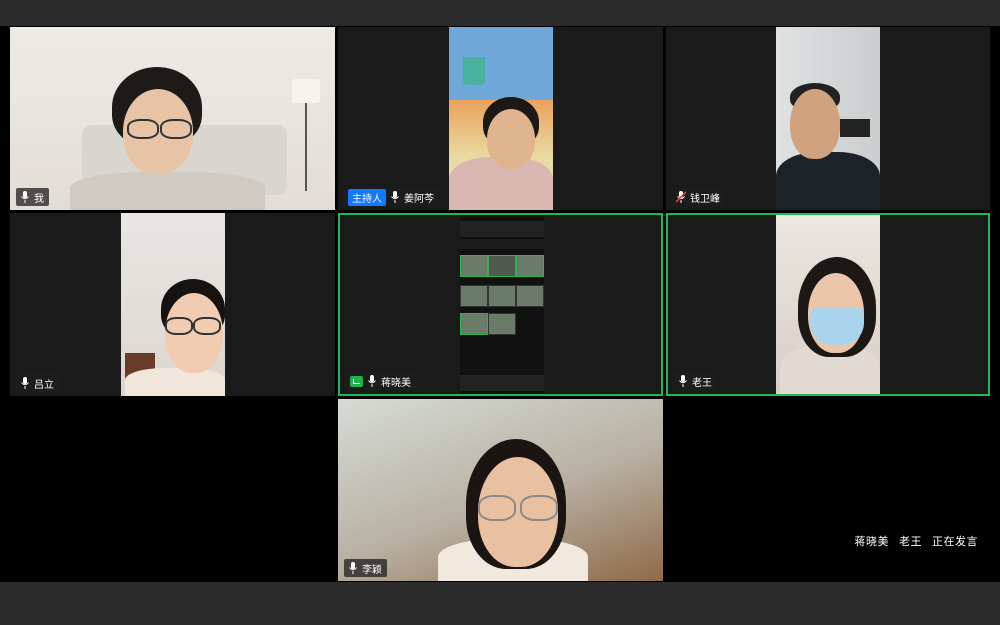 The image size is (1000, 625). What do you see at coordinates (32, 197) in the screenshot?
I see `name-tag-me: 我` at bounding box center [32, 197].